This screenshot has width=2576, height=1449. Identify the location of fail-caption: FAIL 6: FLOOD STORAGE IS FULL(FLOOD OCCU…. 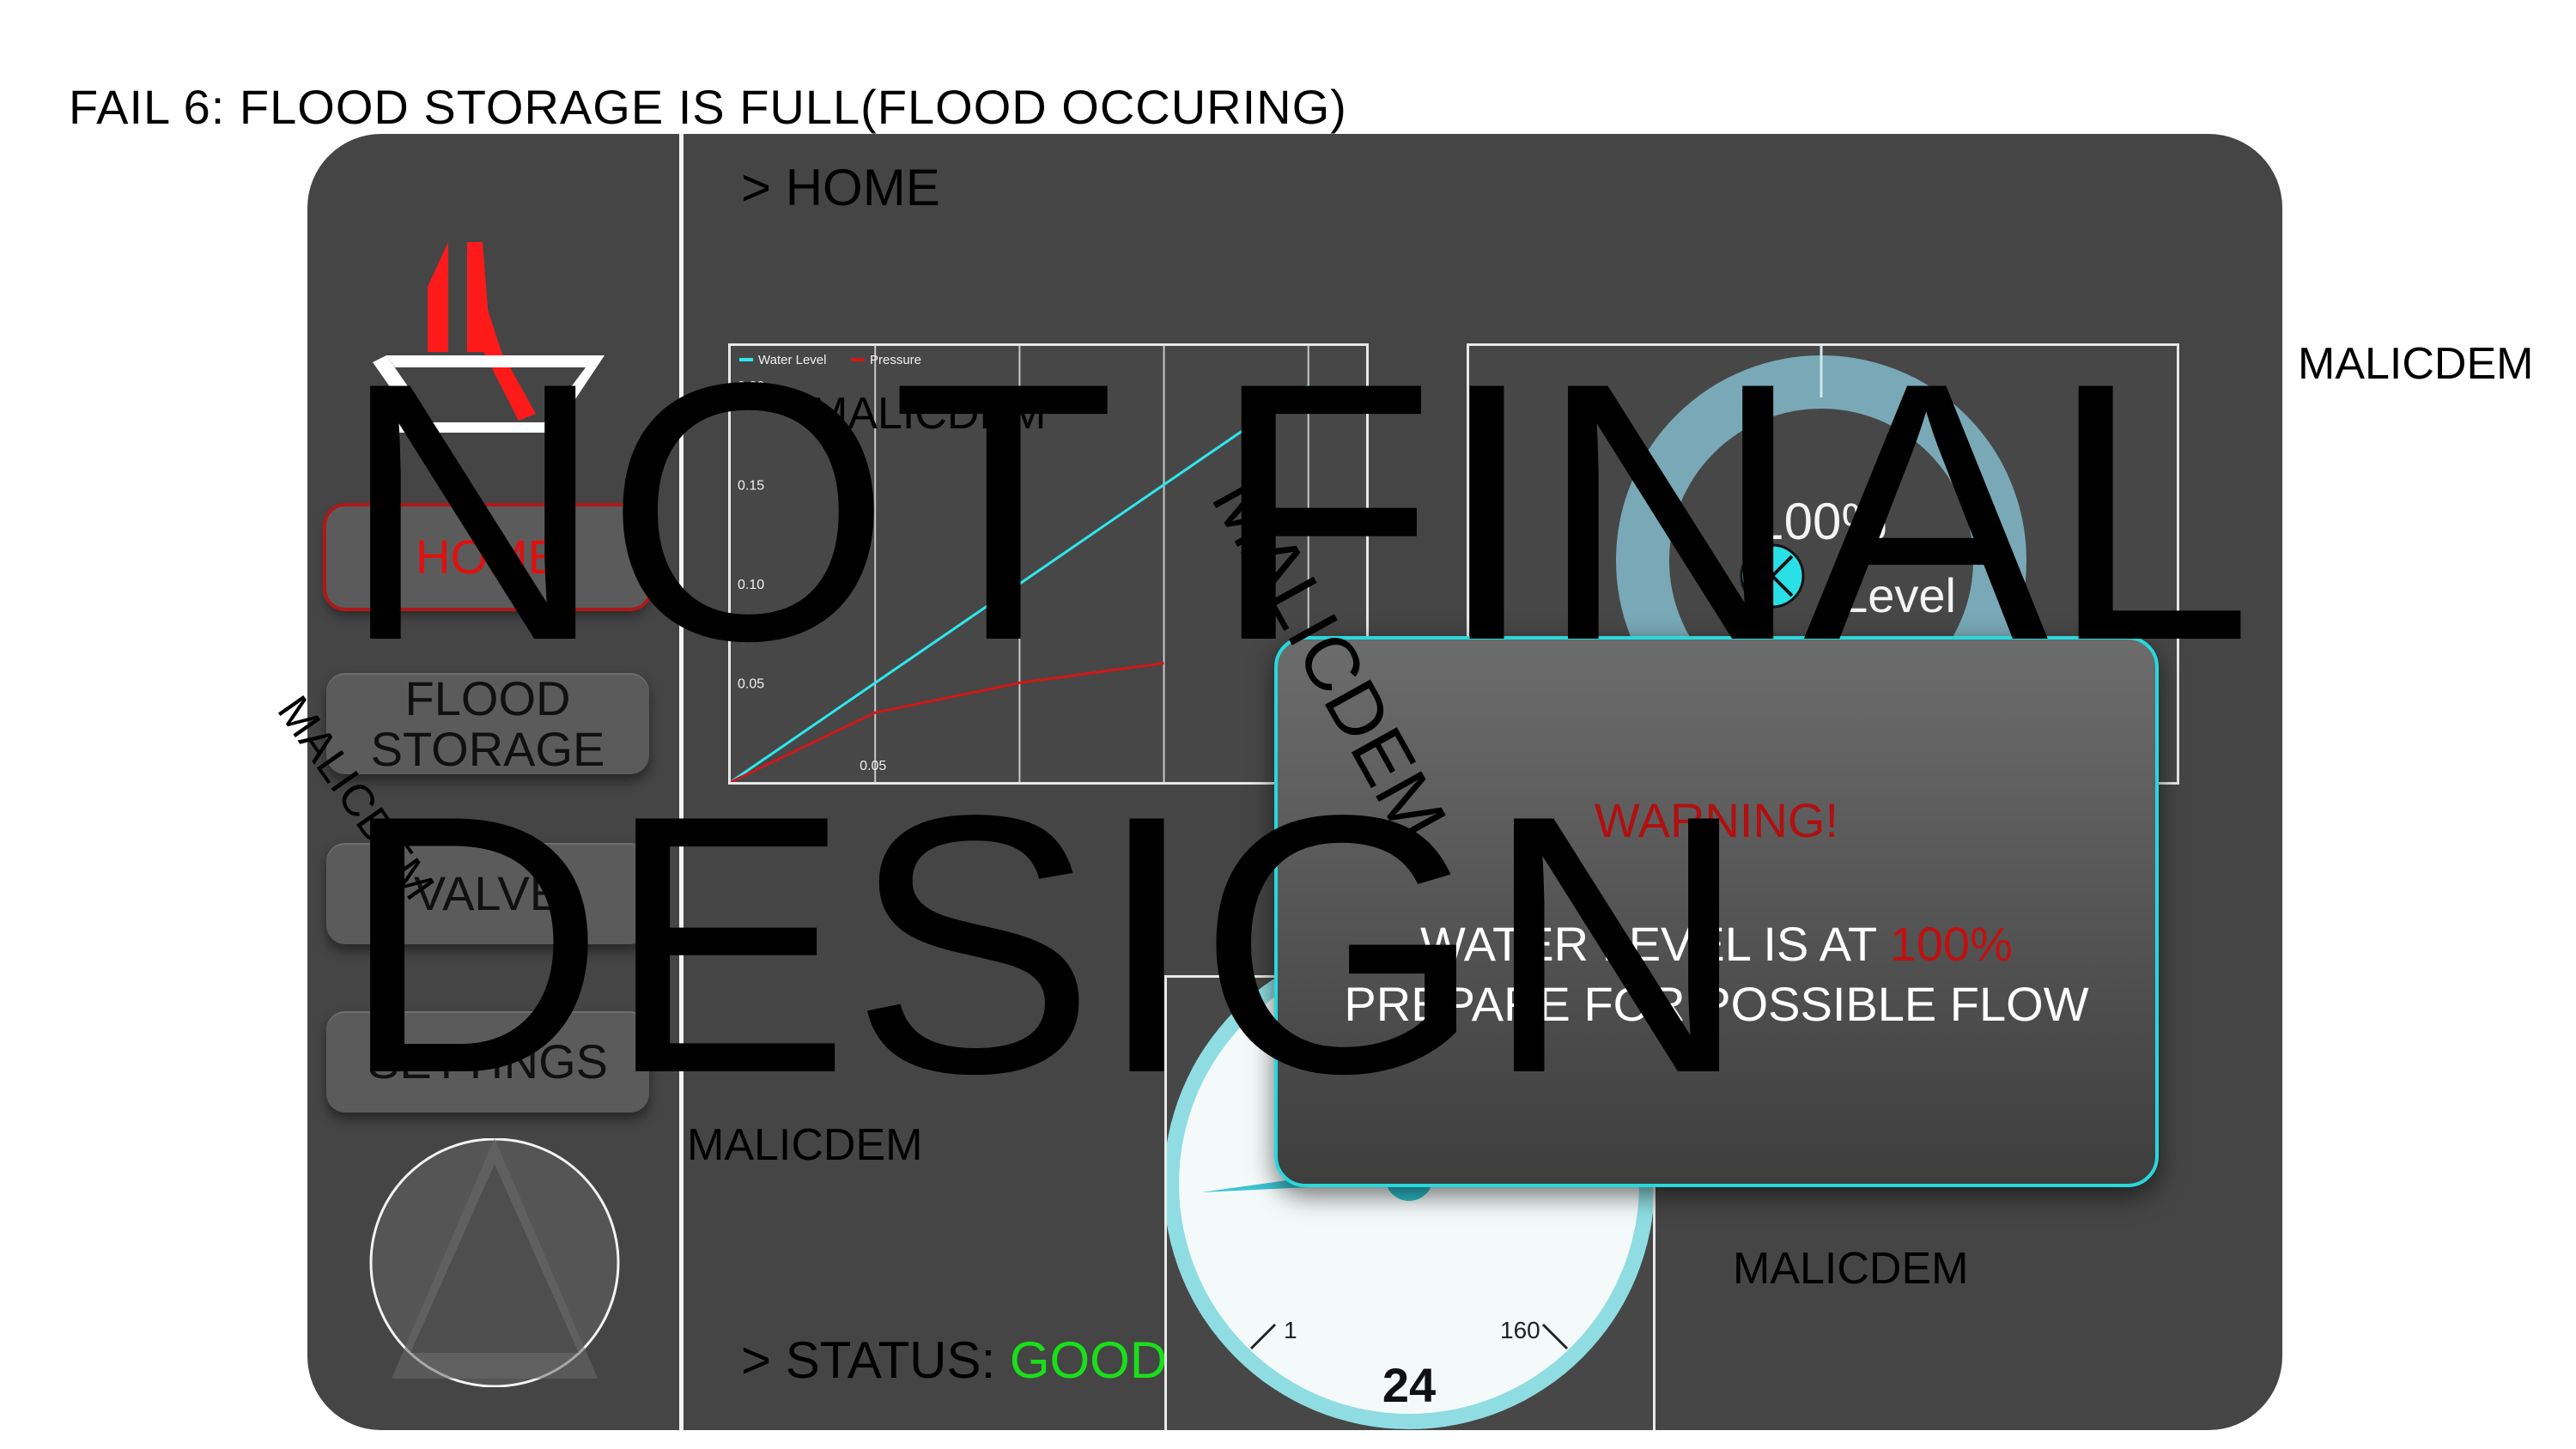
(708, 107).